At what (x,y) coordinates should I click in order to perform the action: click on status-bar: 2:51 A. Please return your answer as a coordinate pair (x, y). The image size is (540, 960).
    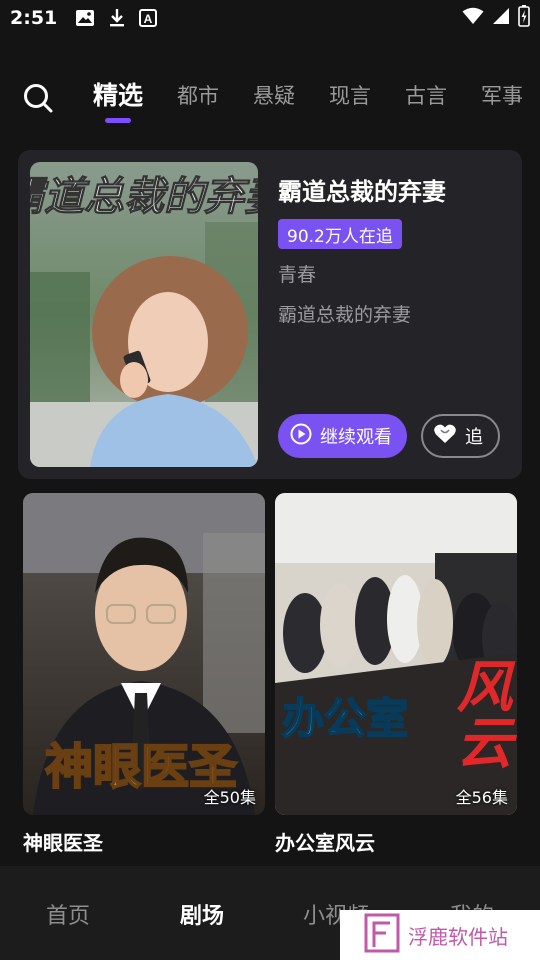
    Looking at the image, I should click on (270, 18).